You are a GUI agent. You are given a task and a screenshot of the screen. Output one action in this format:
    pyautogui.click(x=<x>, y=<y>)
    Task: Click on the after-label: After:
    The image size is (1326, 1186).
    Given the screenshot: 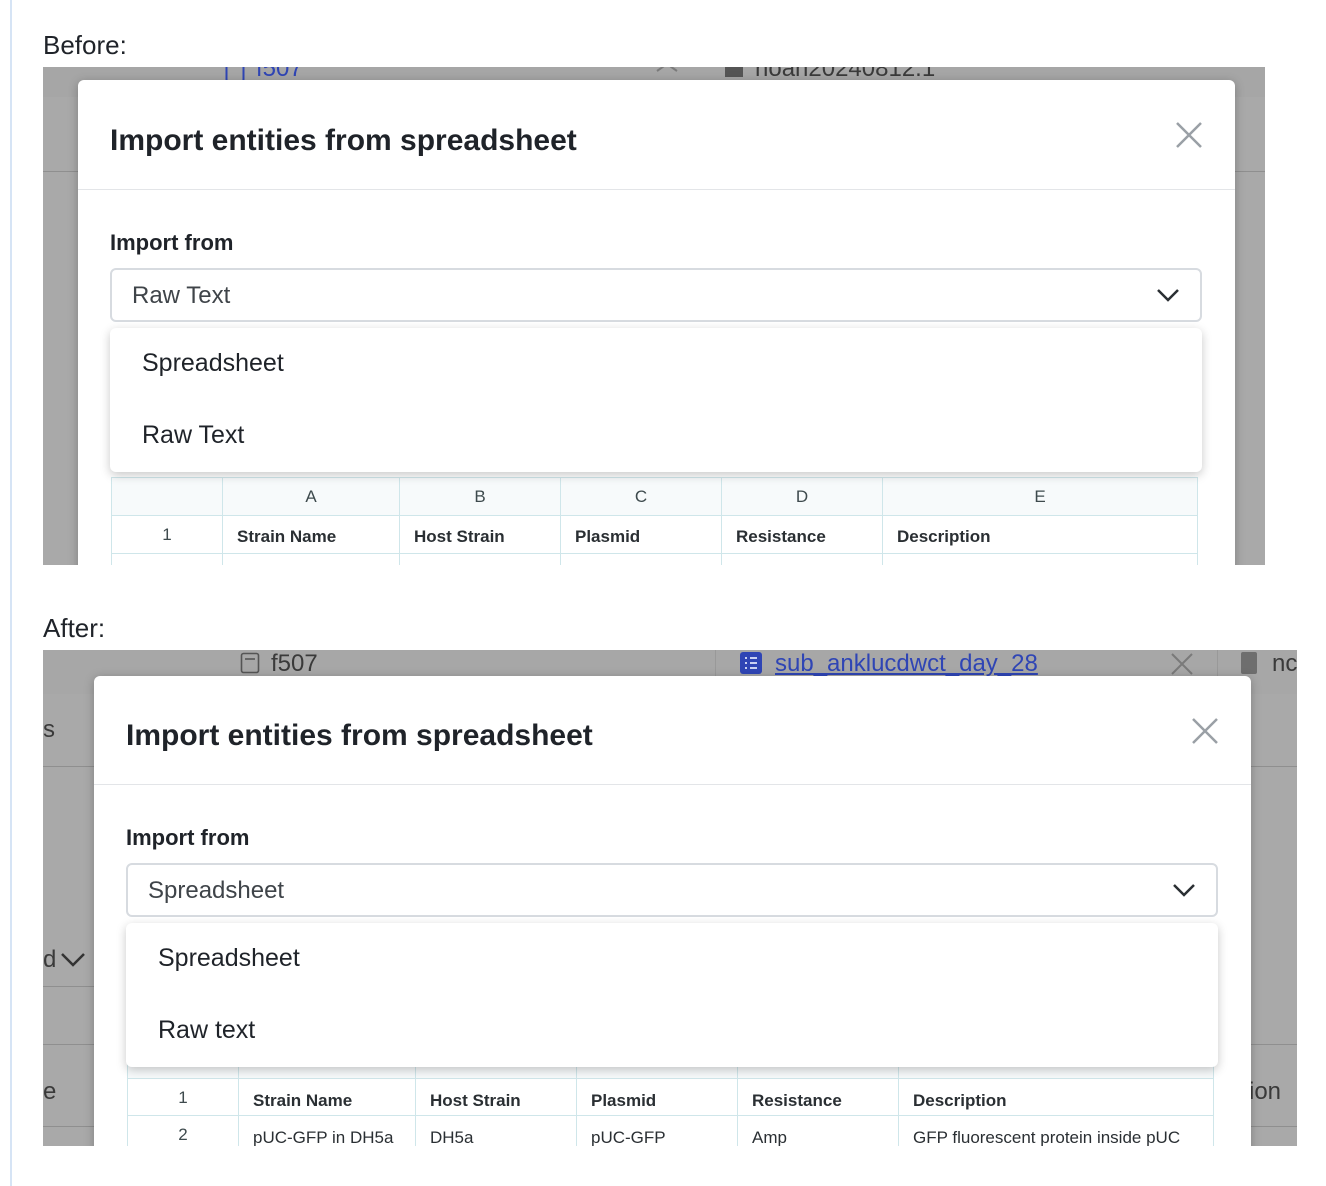 What is the action you would take?
    pyautogui.click(x=74, y=628)
    